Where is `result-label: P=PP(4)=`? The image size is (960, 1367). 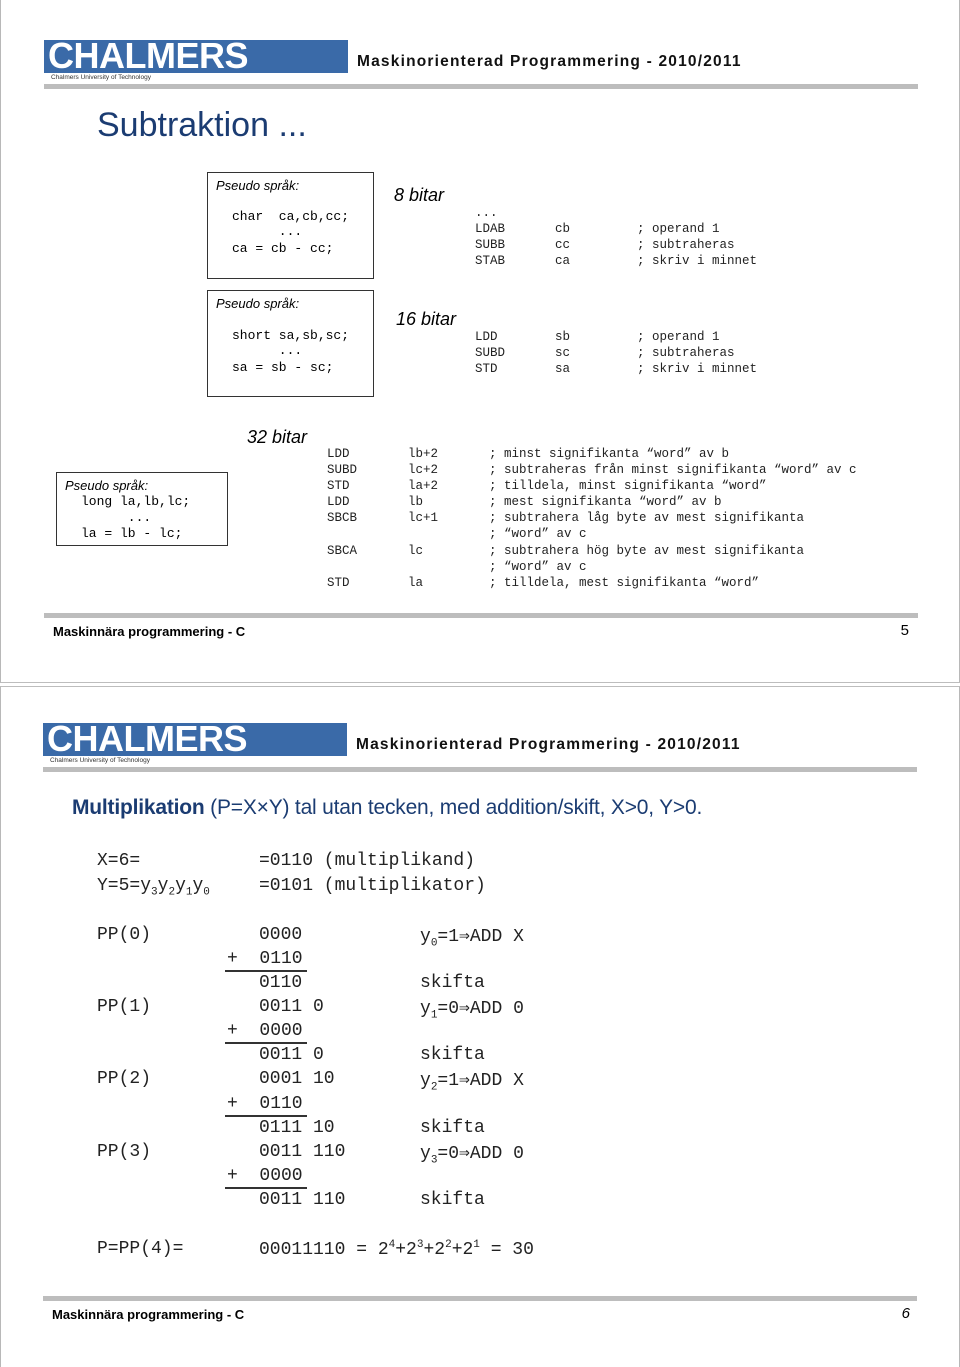 result-label: P=PP(4)= is located at coordinates (140, 1249).